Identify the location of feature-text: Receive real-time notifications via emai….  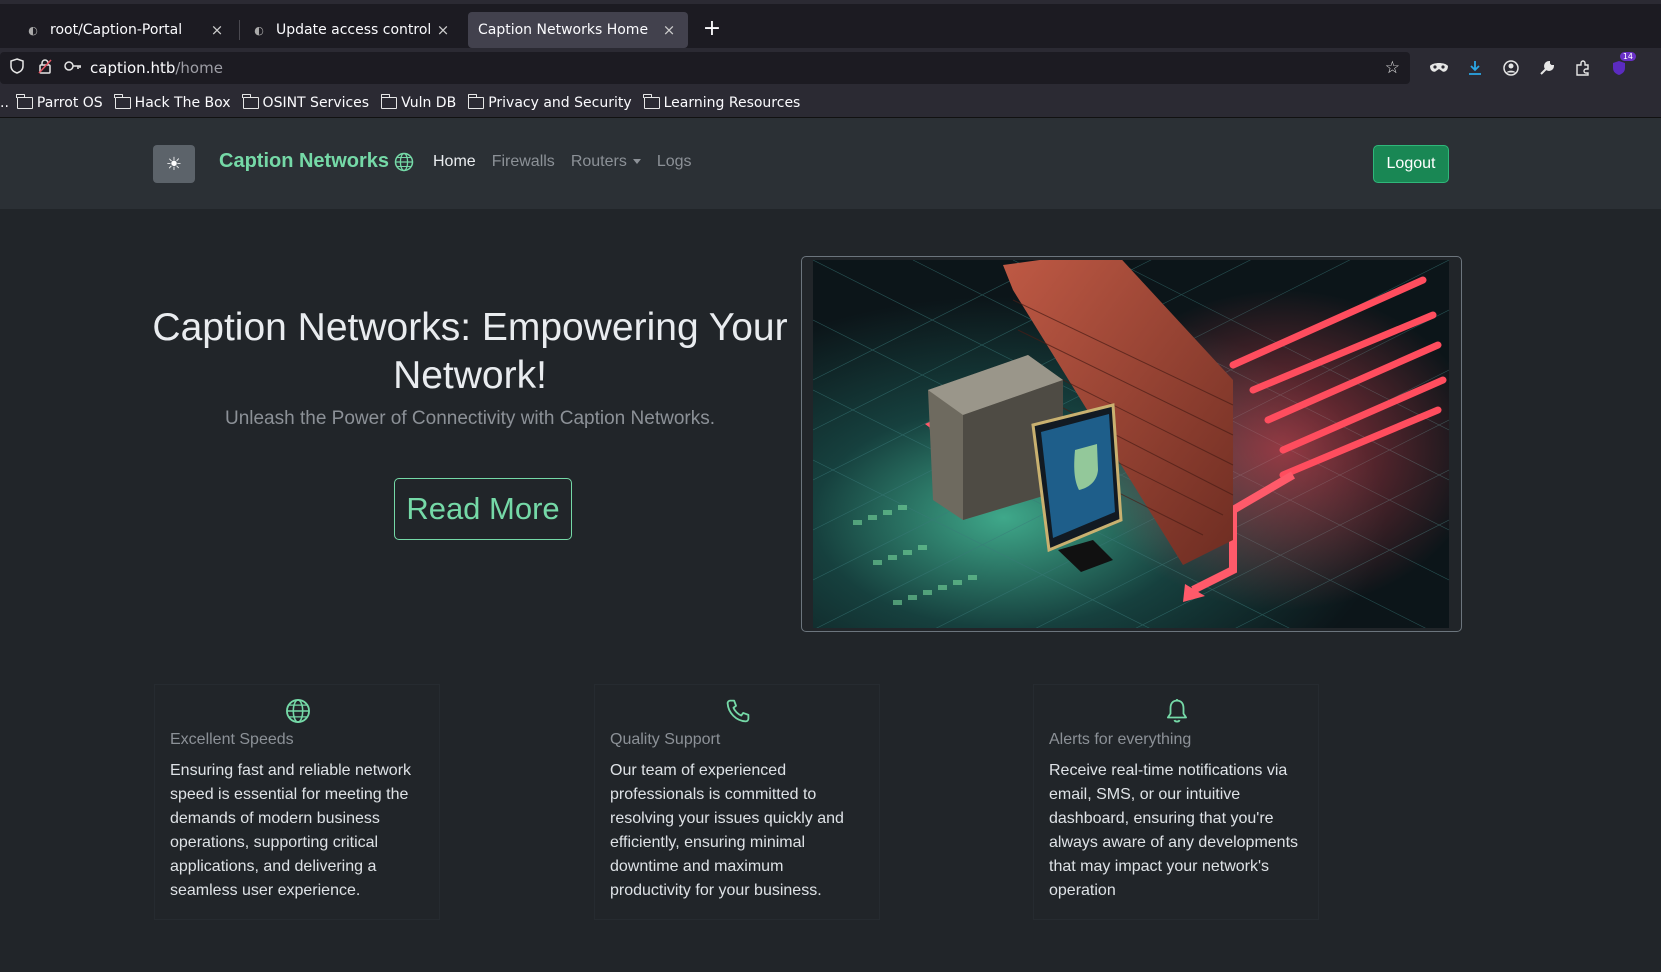
(1174, 830).